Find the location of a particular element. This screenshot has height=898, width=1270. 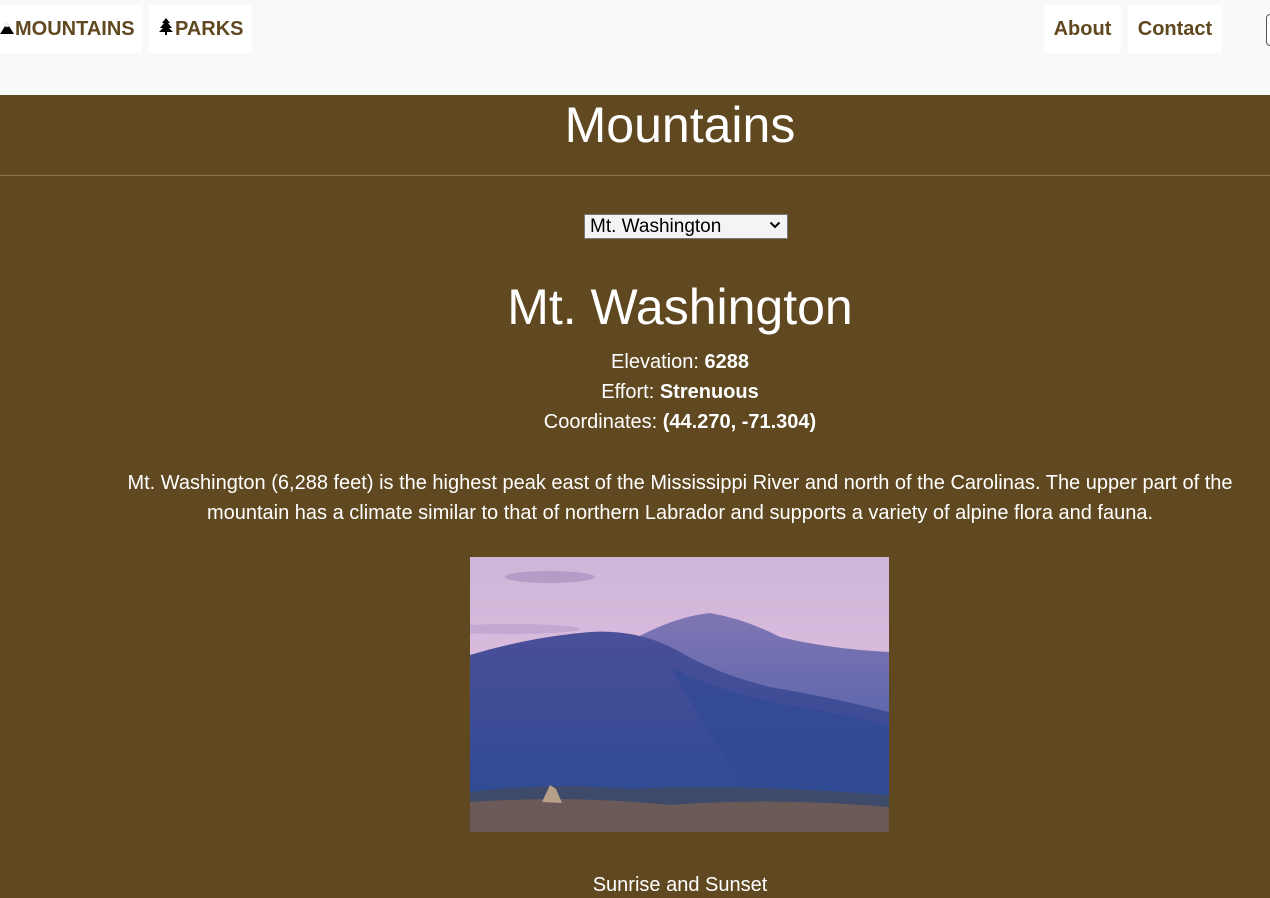

title-divider is located at coordinates (635, 175).